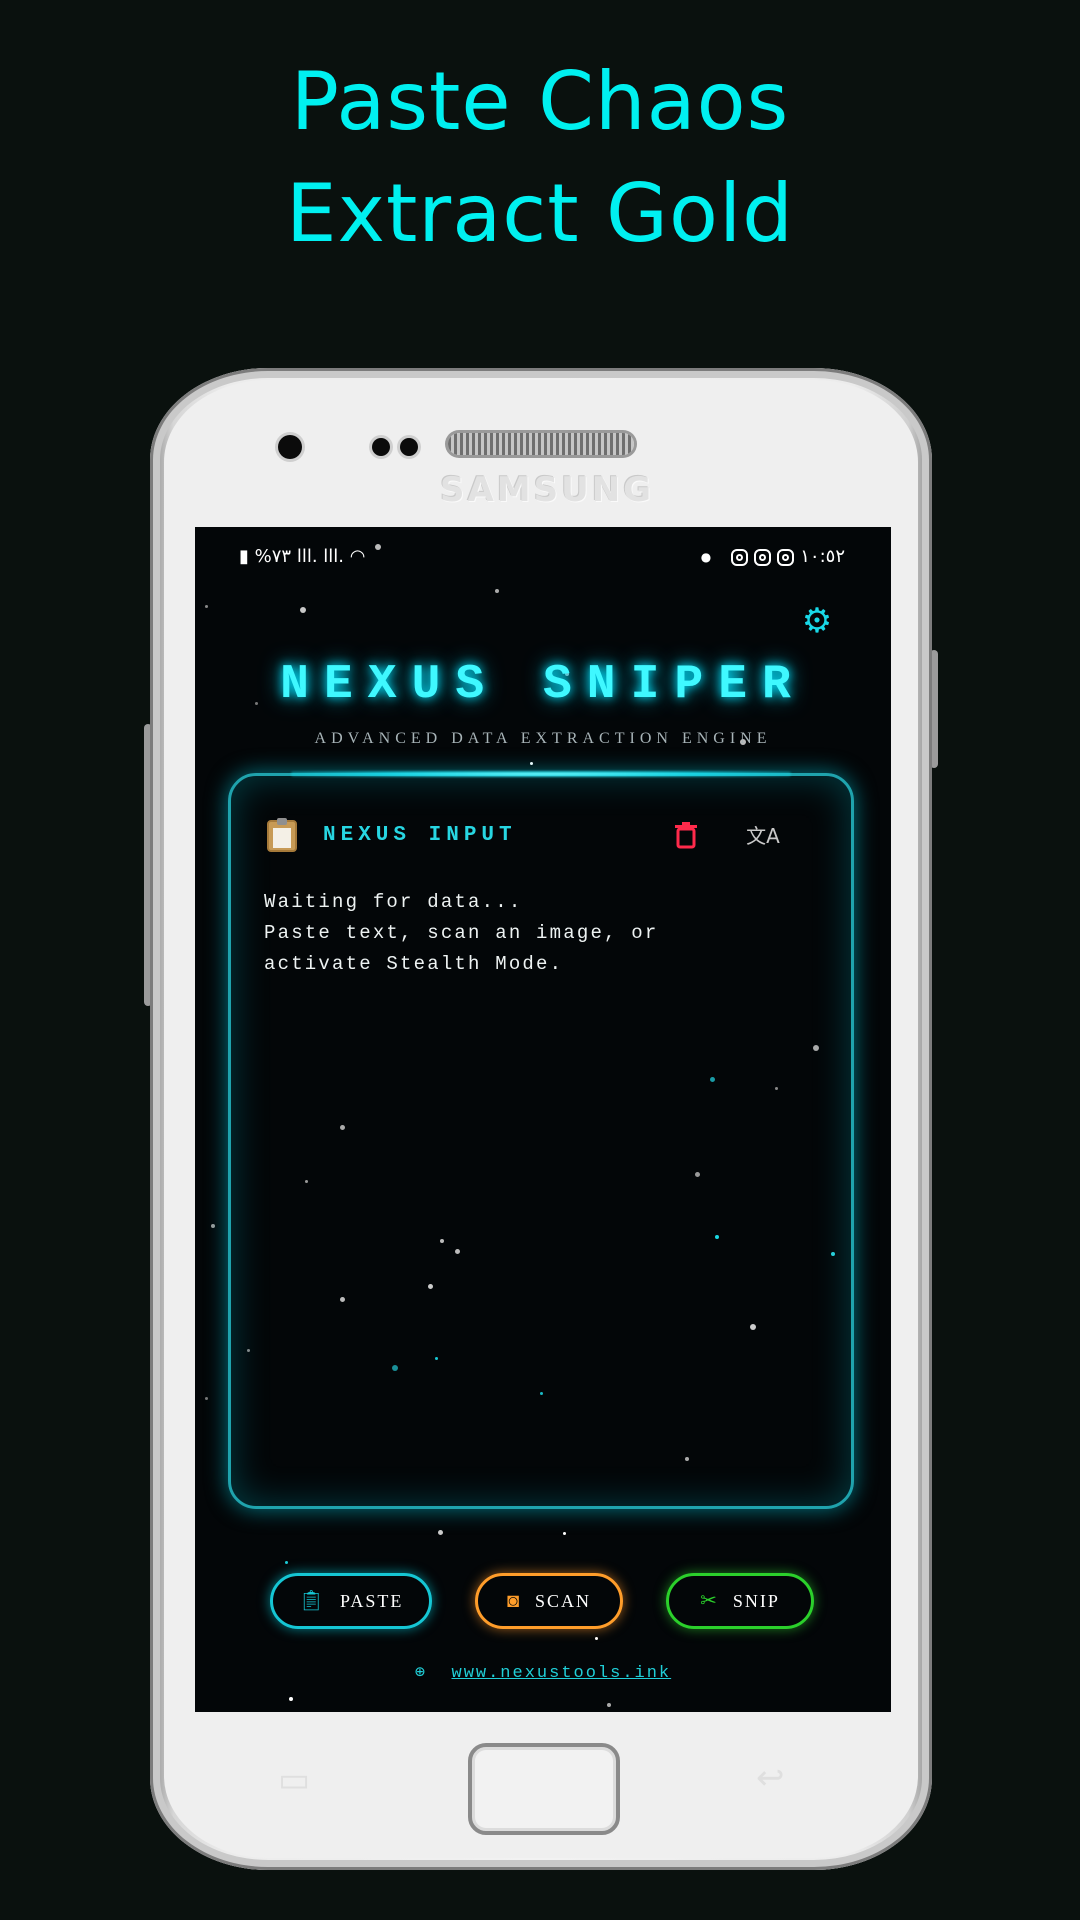 The image size is (1080, 1920). I want to click on scan-button: ◙ SCAN, so click(549, 1601).